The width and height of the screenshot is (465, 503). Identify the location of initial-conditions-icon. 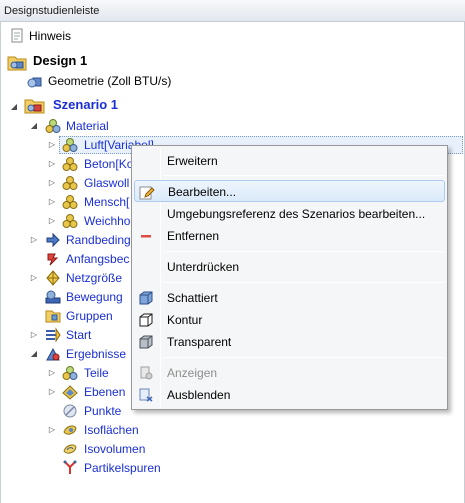
(53, 259).